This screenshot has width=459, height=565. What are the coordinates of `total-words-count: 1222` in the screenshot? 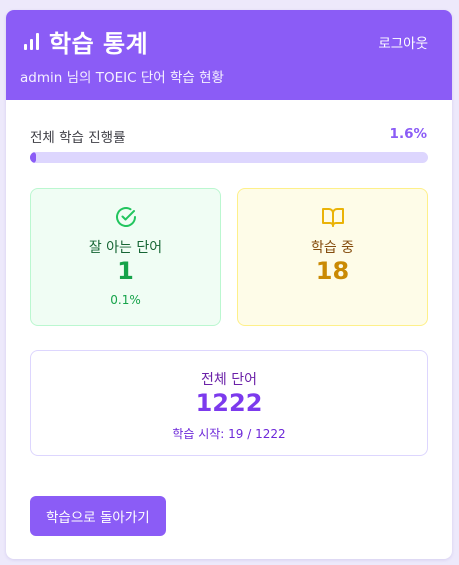 It's located at (229, 403).